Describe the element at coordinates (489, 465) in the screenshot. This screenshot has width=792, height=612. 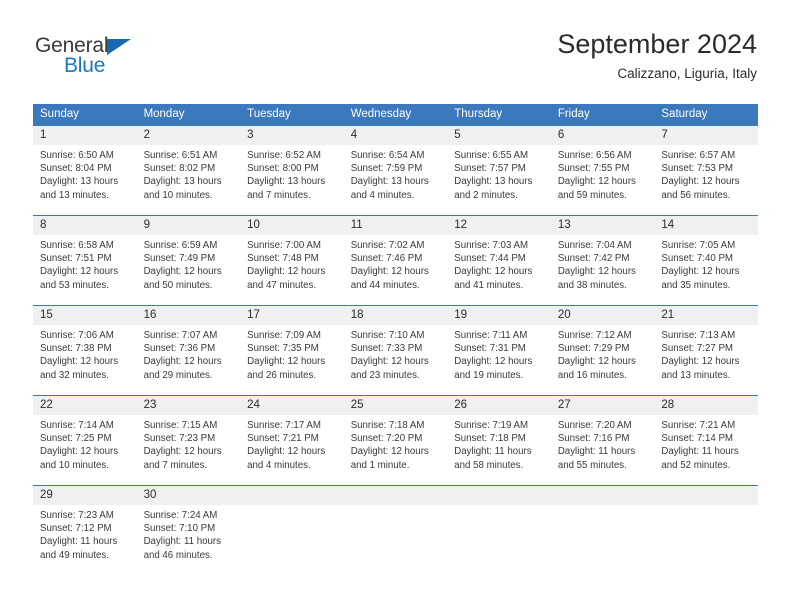
I see `daylight-text-line2: and 58 minutes.` at that location.